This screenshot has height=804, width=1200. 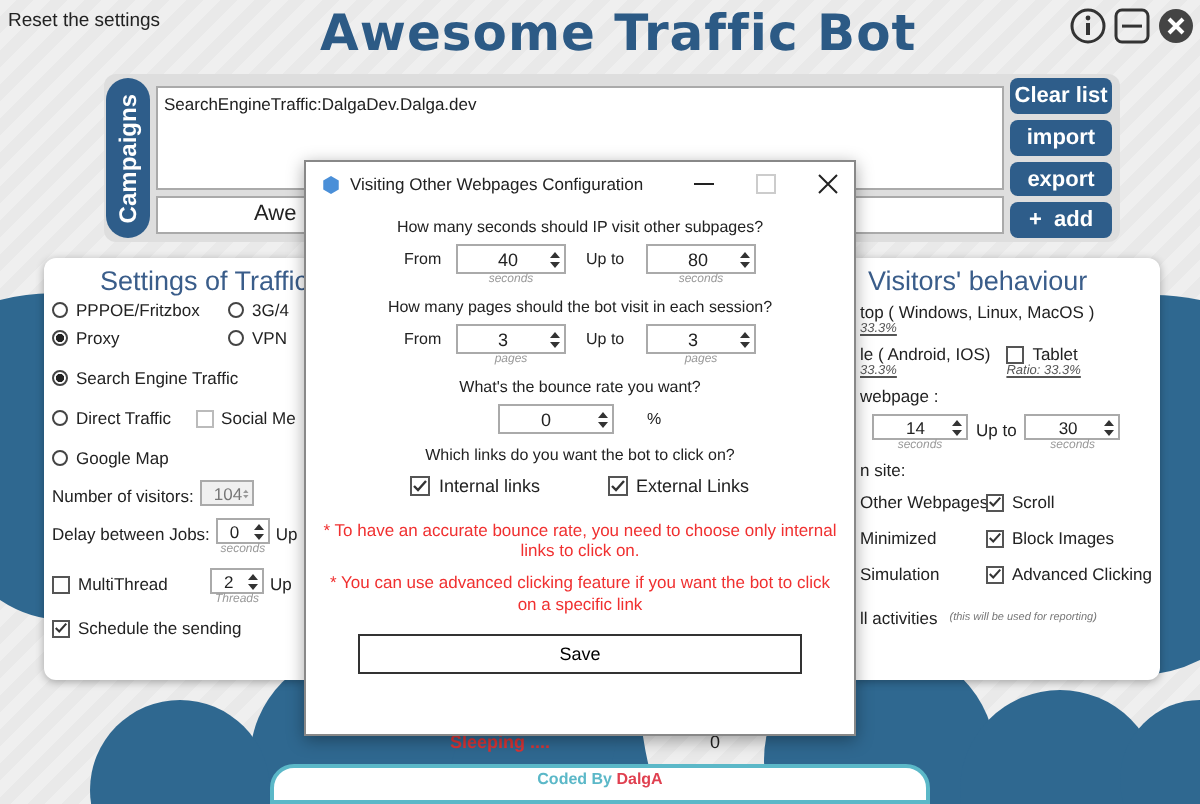 I want to click on campaign-button: Clear list, so click(x=1061, y=96).